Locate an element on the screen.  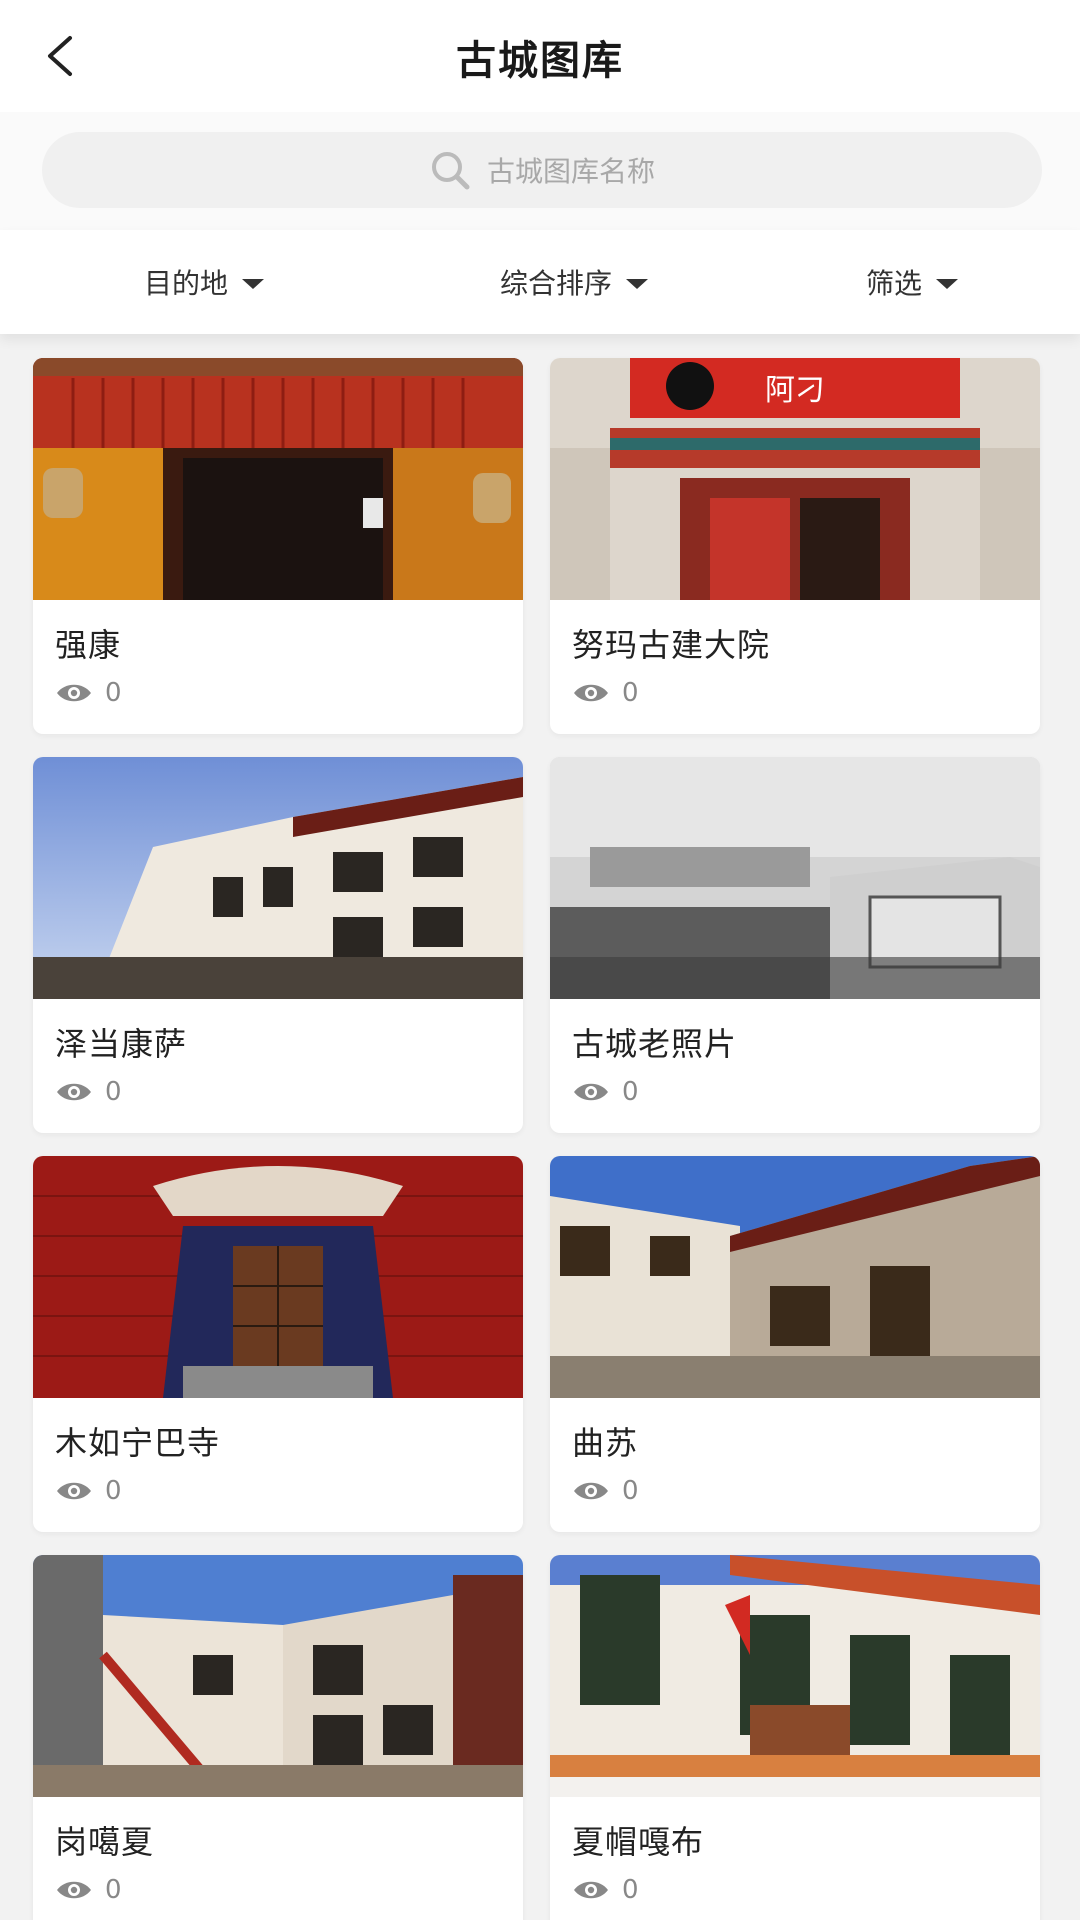
card-title: 夏帽嘎布 is located at coordinates (638, 1842).